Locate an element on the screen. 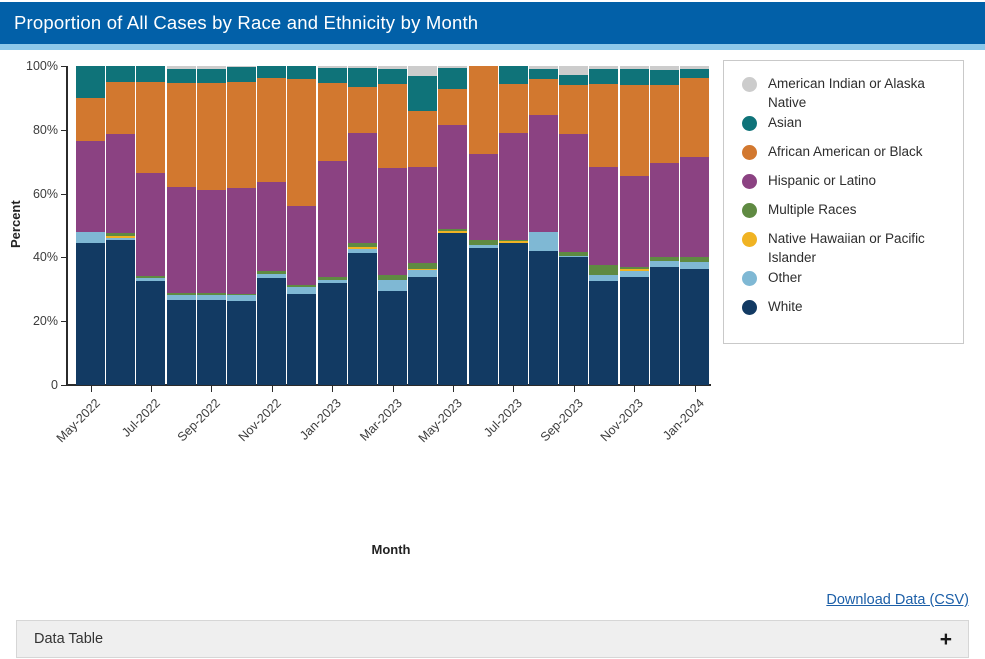 Image resolution: width=985 pixels, height=659 pixels. legend-item: Multiple Races is located at coordinates (843, 214).